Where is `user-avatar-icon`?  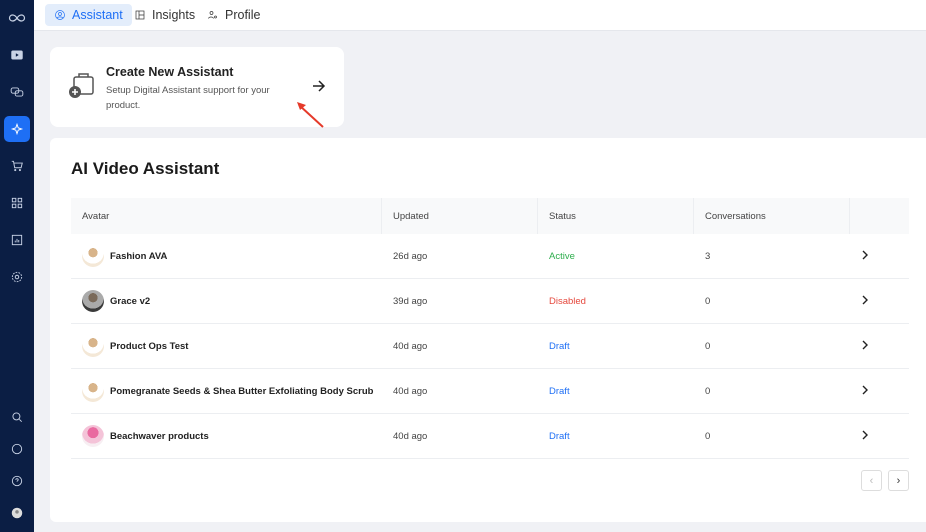
user-avatar-icon is located at coordinates (17, 513).